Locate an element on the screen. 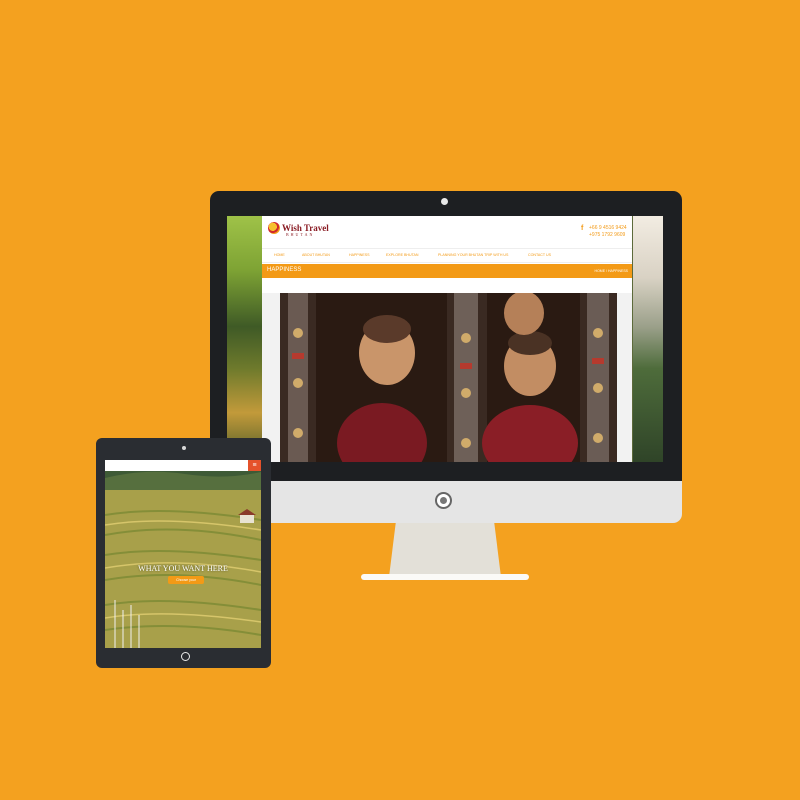 This screenshot has width=800, height=800. logo-subtitle: BHUTAN is located at coordinates (300, 234).